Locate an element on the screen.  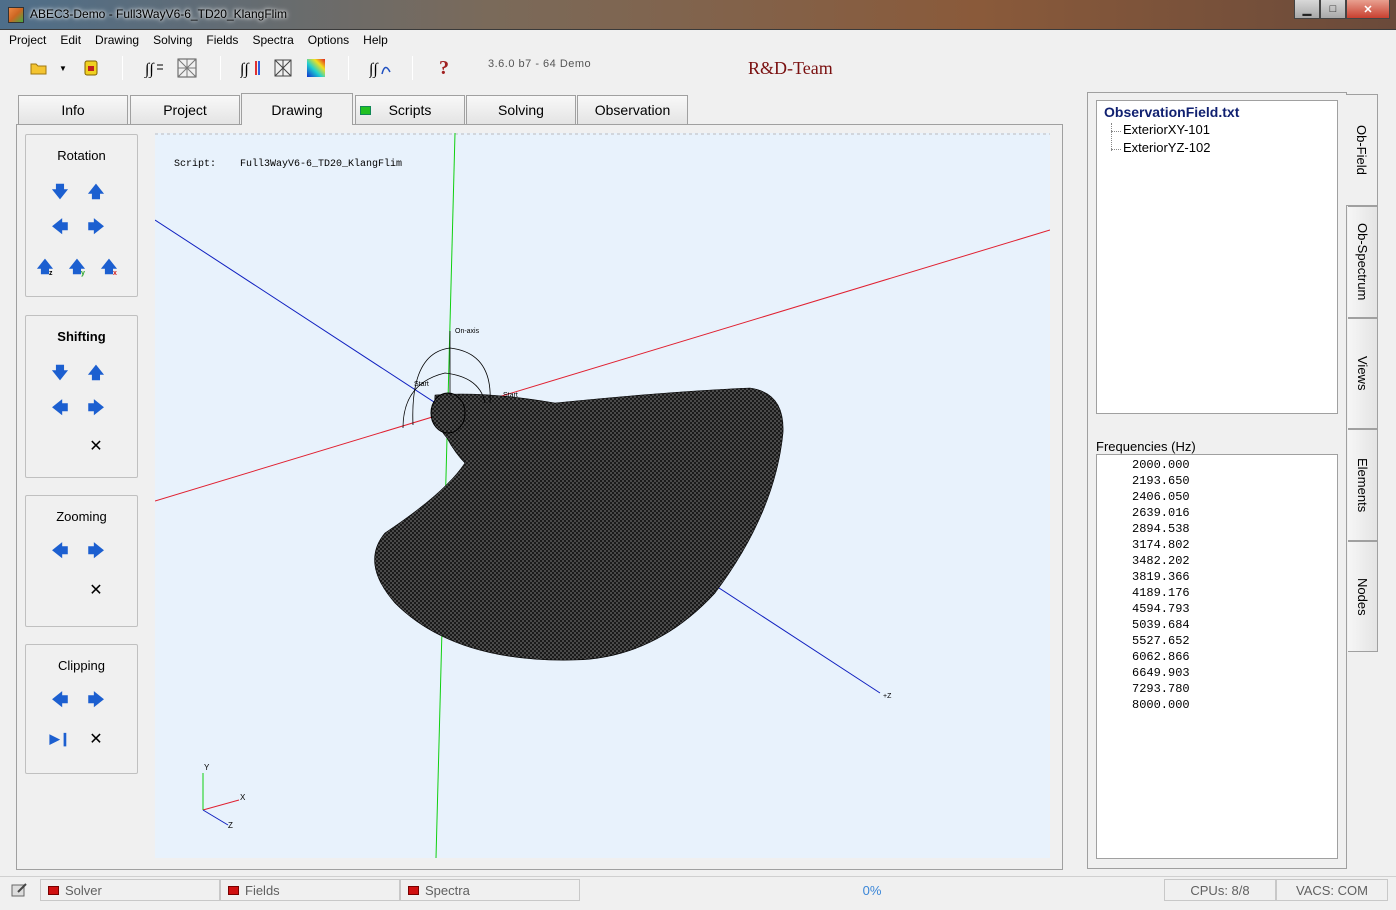
frequency-item: 2406.050 is located at coordinates (1161, 497).